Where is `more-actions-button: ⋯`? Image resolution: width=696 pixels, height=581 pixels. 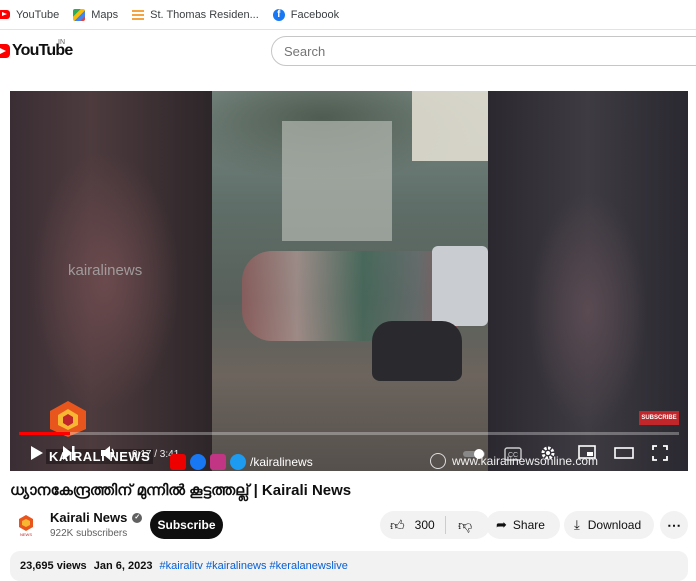
more-actions-button: ⋯ is located at coordinates (674, 525).